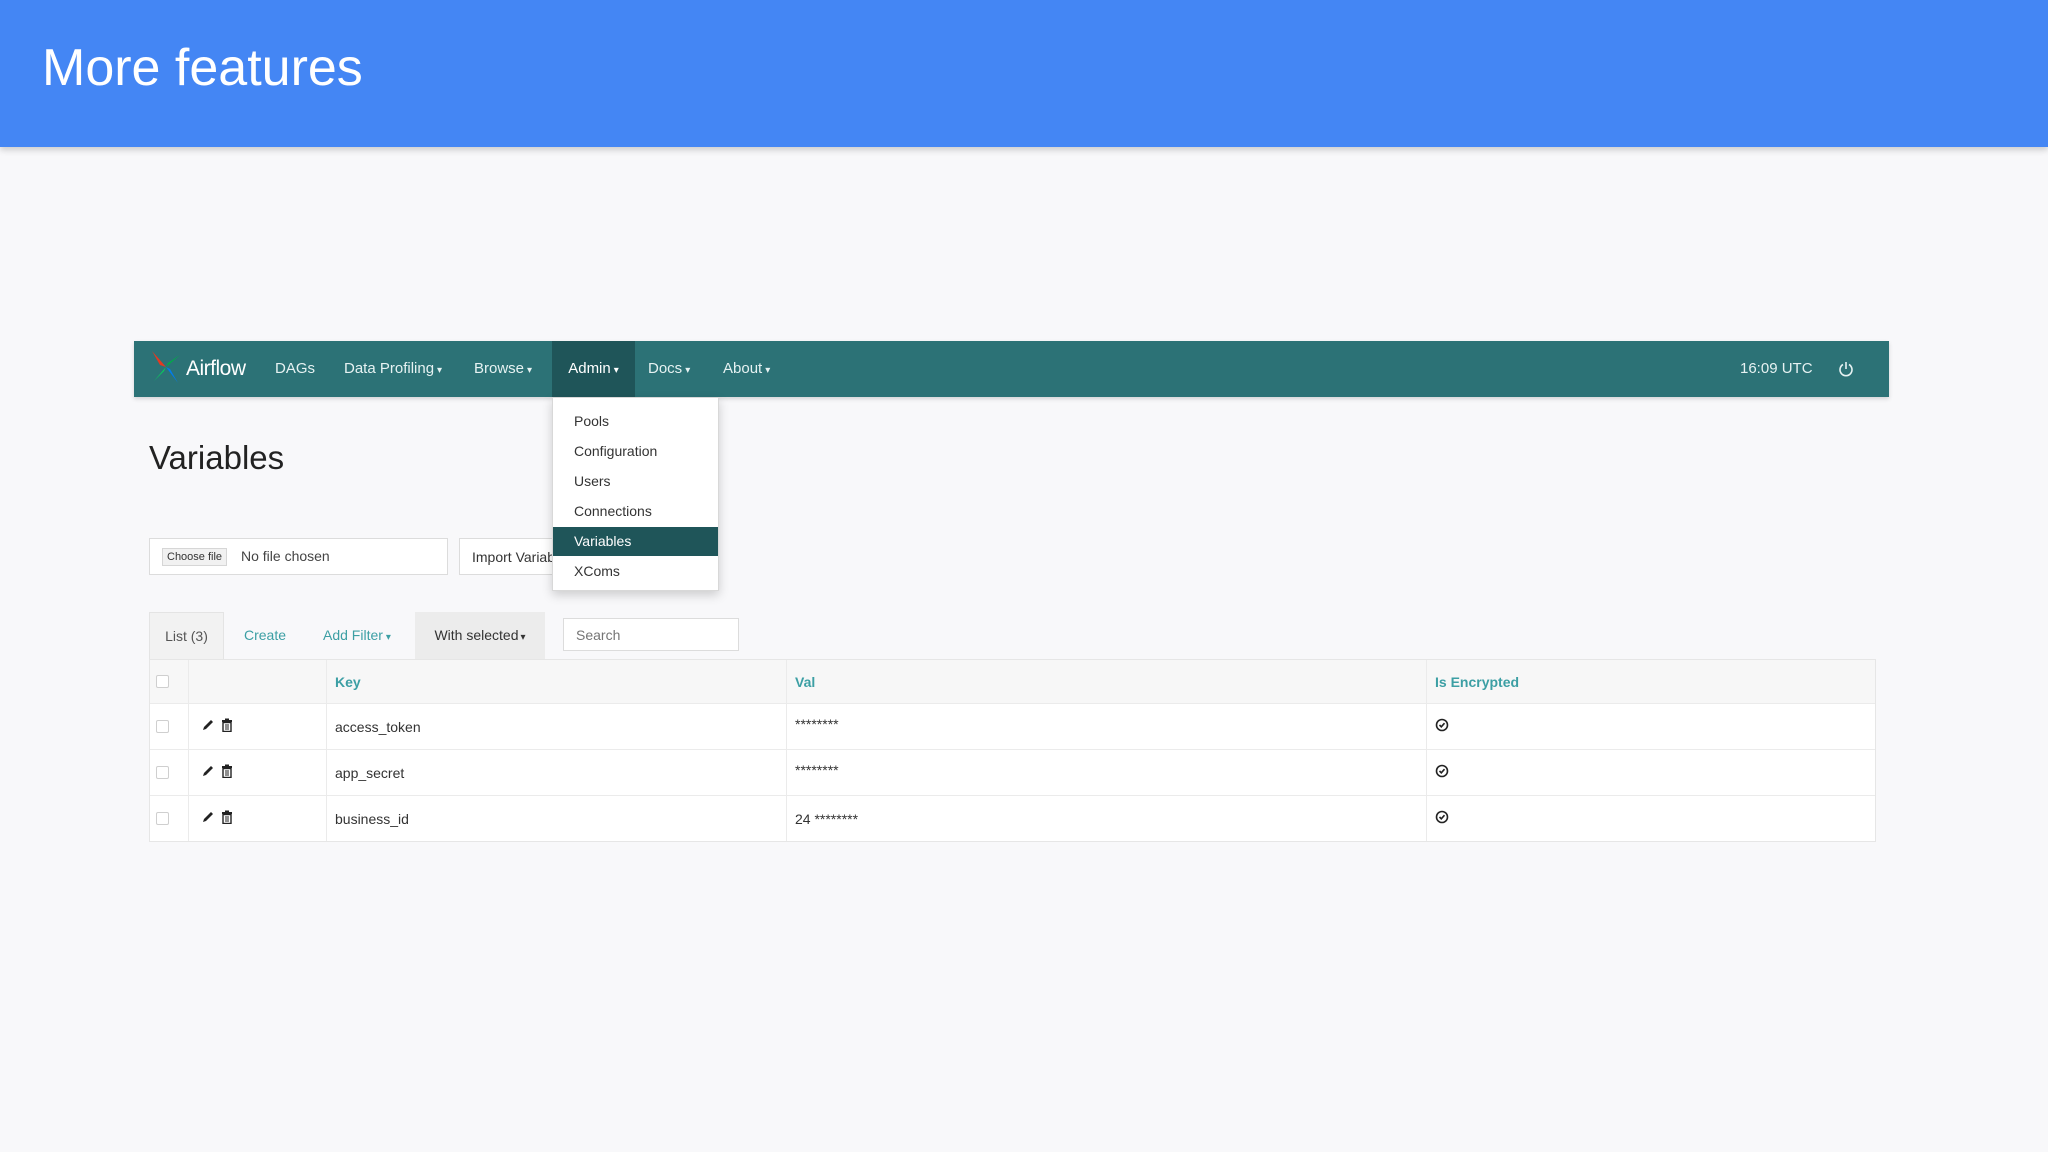 Image resolution: width=2048 pixels, height=1152 pixels. I want to click on header-key: Key, so click(556, 681).